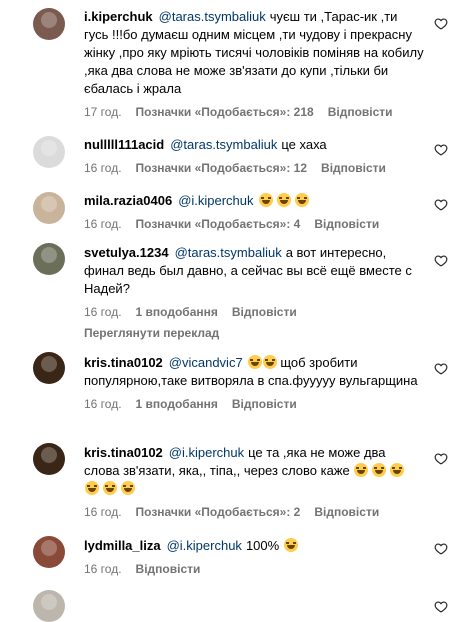  Describe the element at coordinates (124, 144) in the screenshot. I see `comment-username: nulllll111acid` at that location.